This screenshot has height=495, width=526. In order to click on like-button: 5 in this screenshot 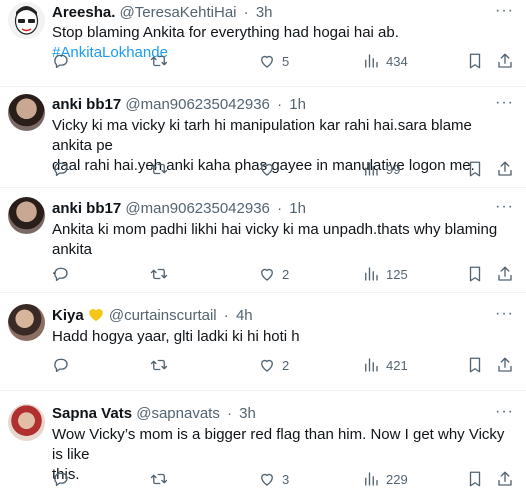, I will do `click(273, 61)`.